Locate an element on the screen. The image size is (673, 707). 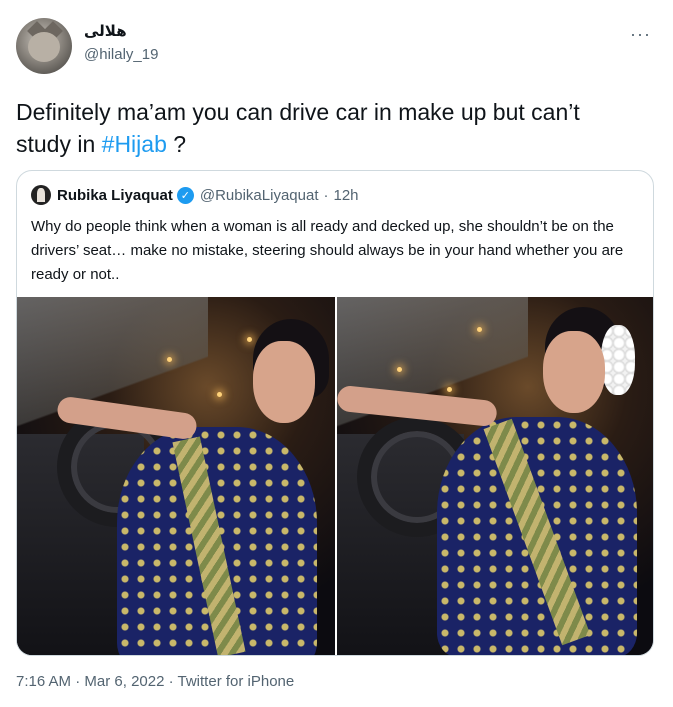
quoted-timestamp: 12h is located at coordinates (346, 195).